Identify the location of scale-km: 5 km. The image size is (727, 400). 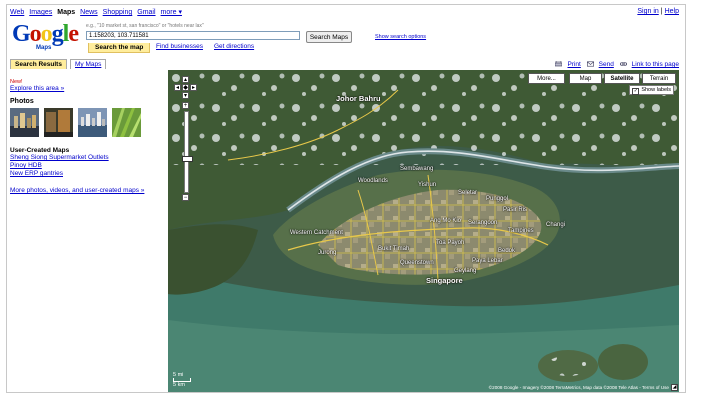
(179, 385).